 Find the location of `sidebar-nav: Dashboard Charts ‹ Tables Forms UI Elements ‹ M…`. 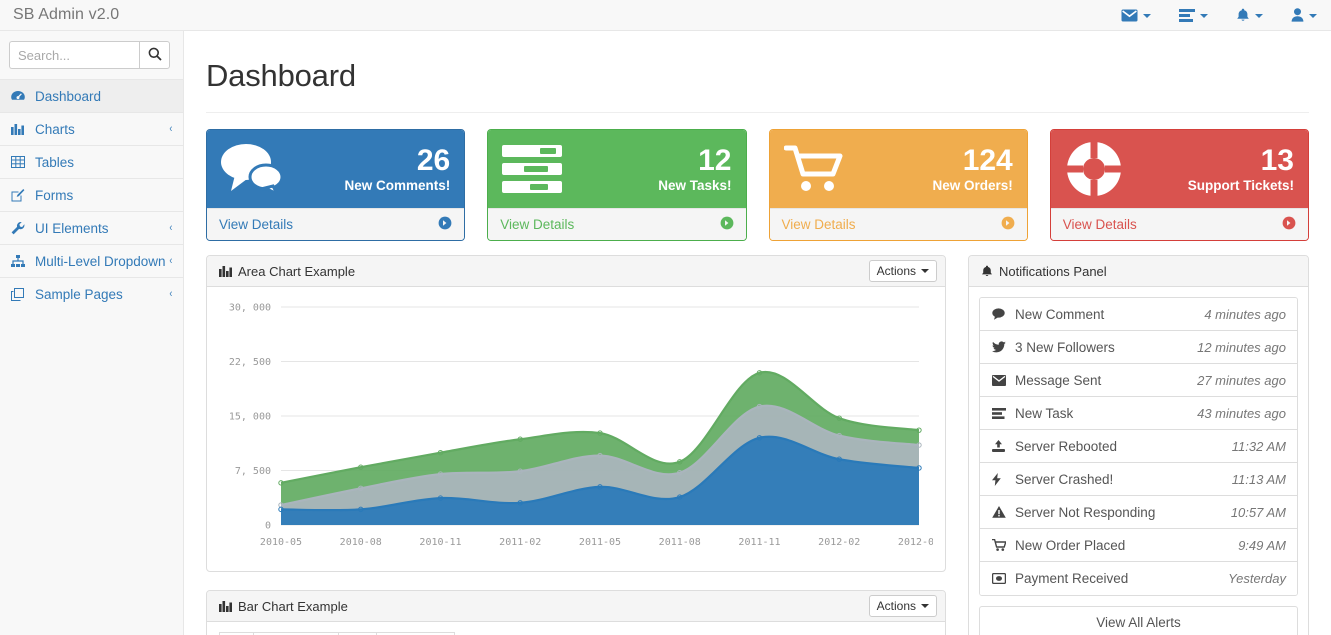

sidebar-nav: Dashboard Charts ‹ Tables Forms UI Elements ‹ M… is located at coordinates (91, 194).